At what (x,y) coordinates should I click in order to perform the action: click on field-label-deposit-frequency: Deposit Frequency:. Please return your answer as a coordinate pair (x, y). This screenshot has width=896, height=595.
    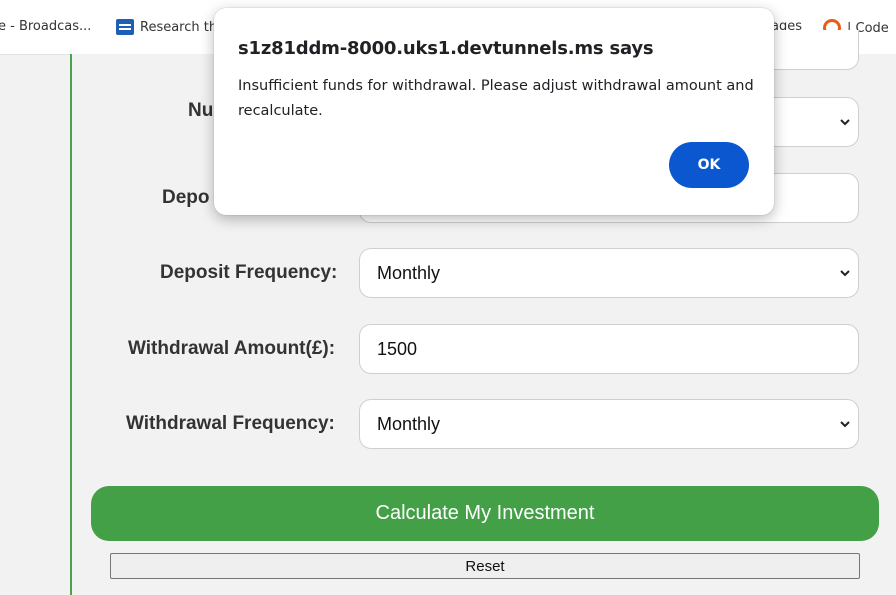
    Looking at the image, I should click on (249, 272).